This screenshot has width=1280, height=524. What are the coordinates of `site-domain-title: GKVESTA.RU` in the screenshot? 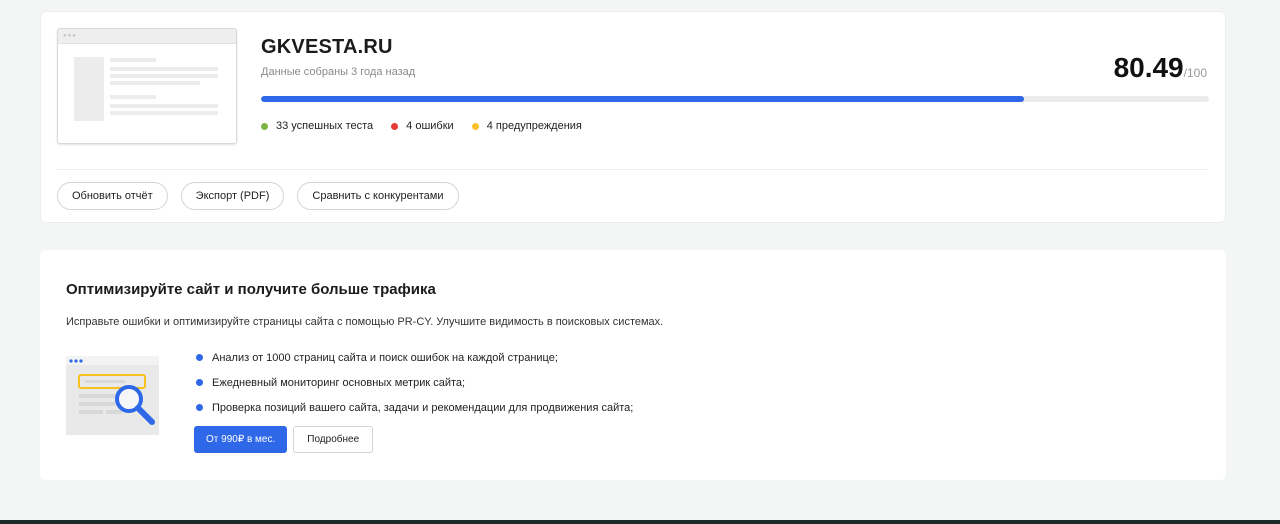 It's located at (327, 47).